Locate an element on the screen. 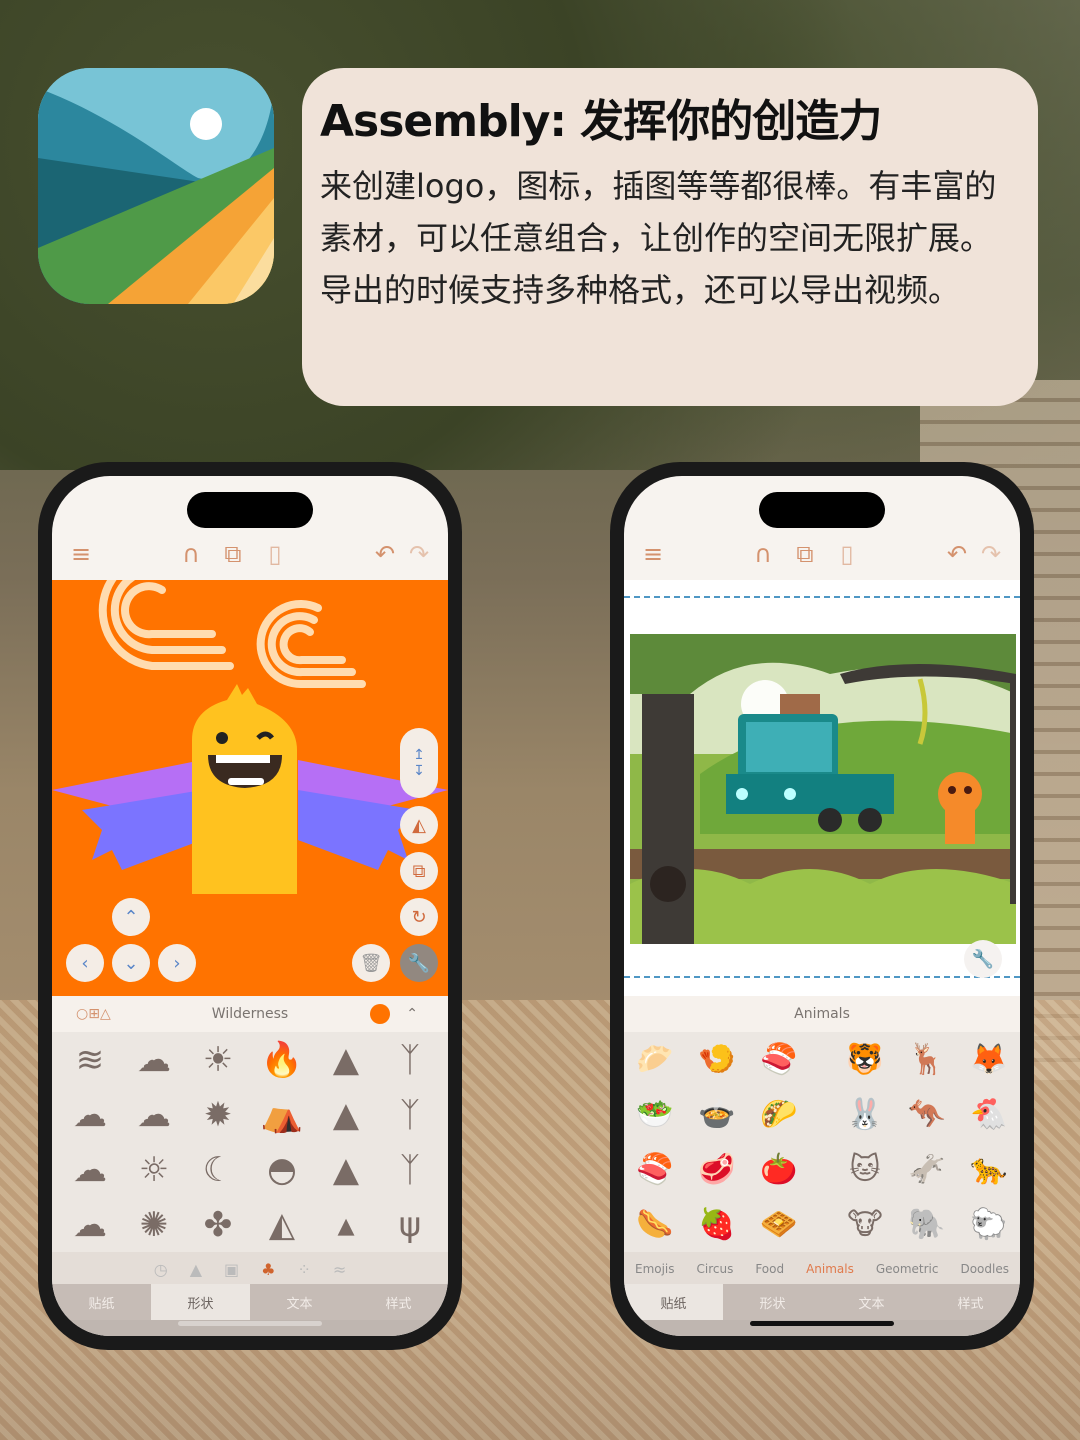  rotate-button: ↻ is located at coordinates (419, 917).